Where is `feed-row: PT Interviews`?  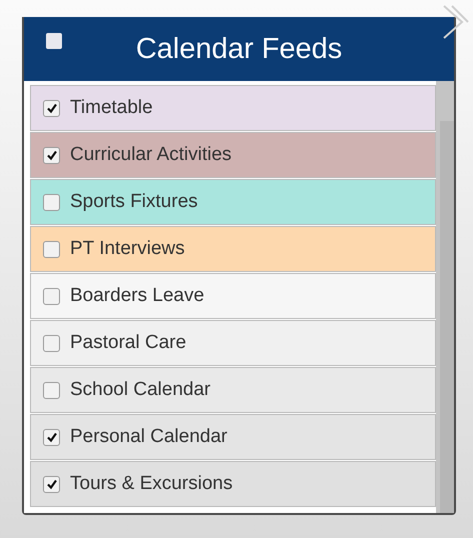
feed-row: PT Interviews is located at coordinates (233, 249).